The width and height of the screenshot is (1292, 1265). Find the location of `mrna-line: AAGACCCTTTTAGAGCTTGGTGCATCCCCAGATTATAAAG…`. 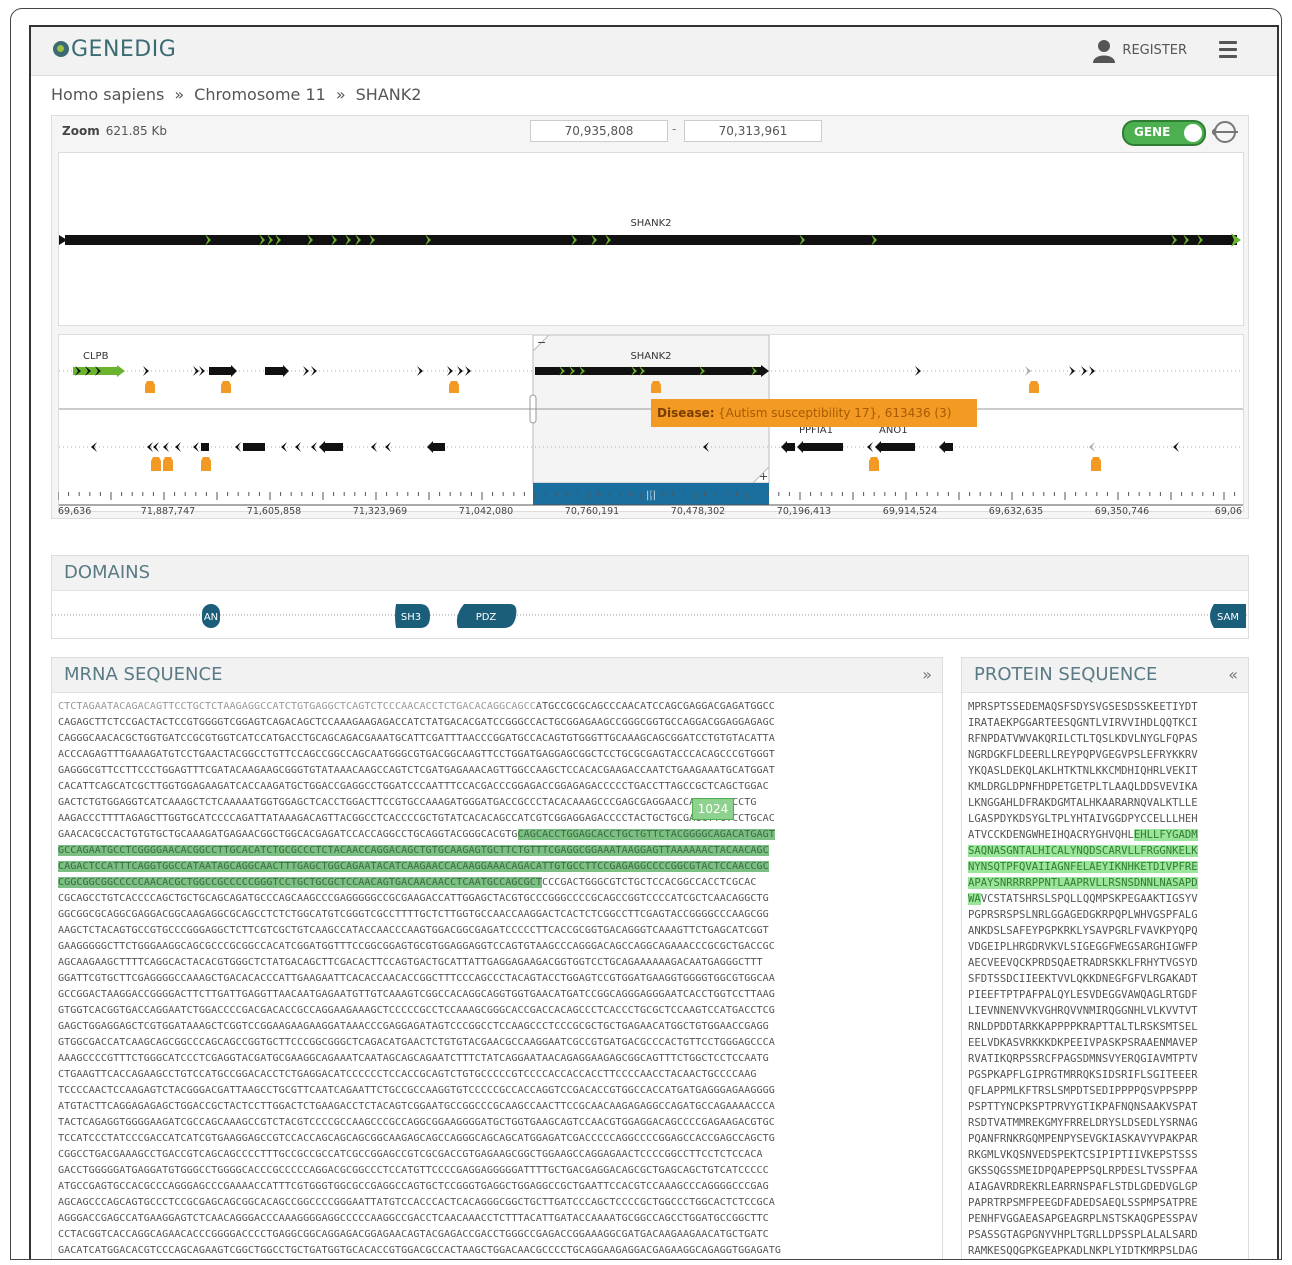

mrna-line: AAGACCCTTTTAGAGCTTGGTGCATCCCCAGATTATAAAG… is located at coordinates (416, 818).